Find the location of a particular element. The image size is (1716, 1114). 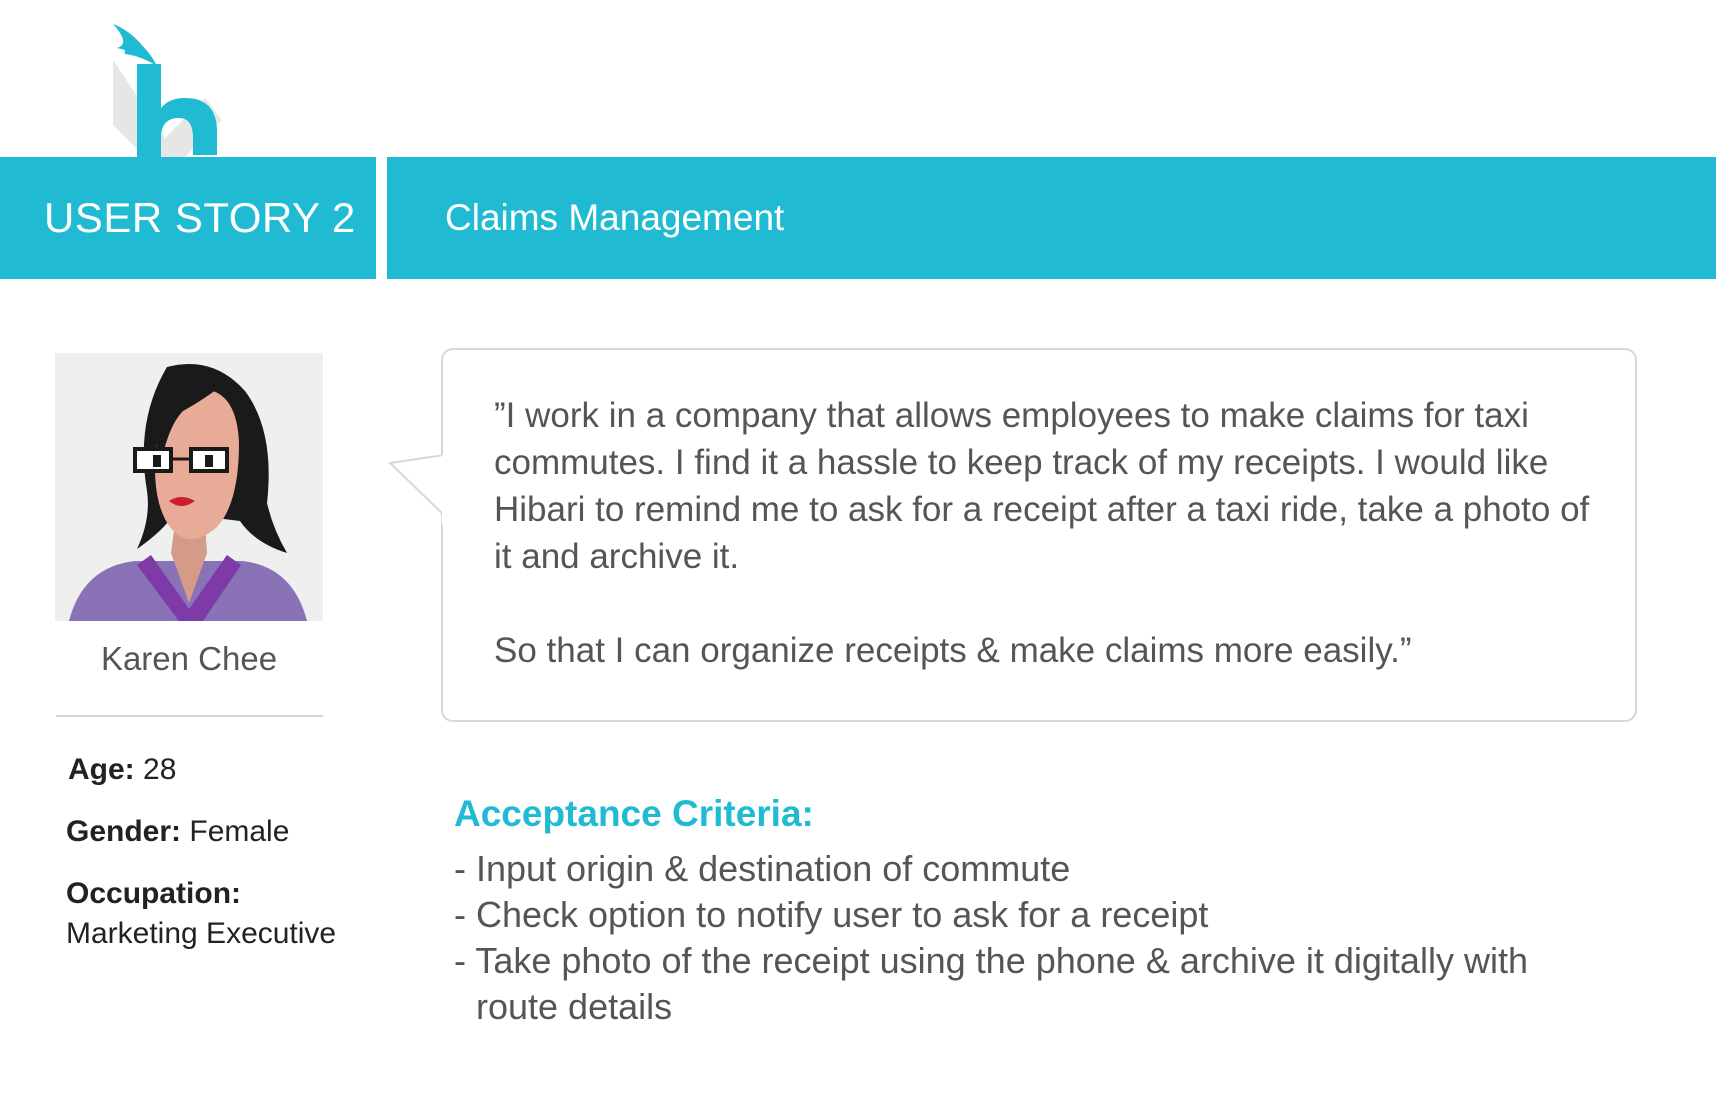

persona-occupation: Occupation: is located at coordinates (153, 894).